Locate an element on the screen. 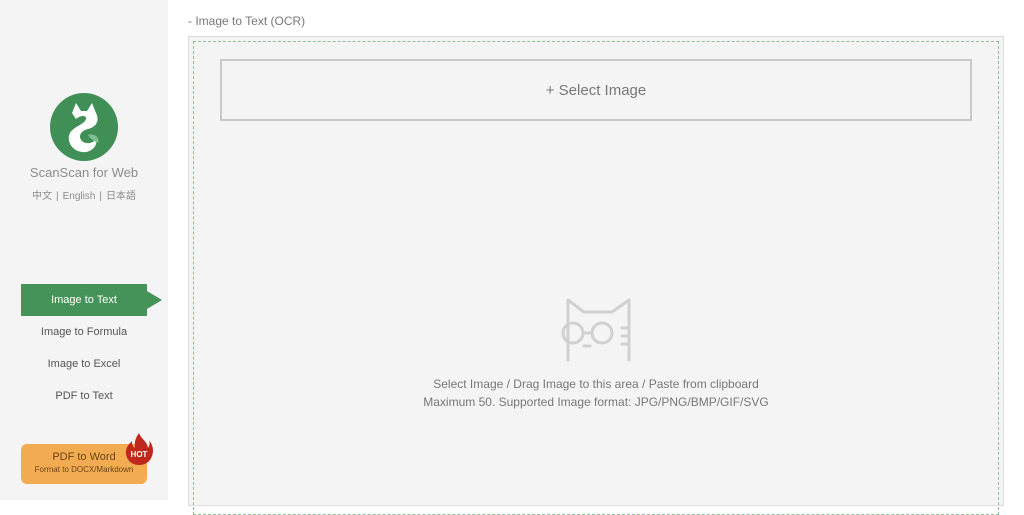  language-switcher: 中文 | English | 日本語 is located at coordinates (84, 194).